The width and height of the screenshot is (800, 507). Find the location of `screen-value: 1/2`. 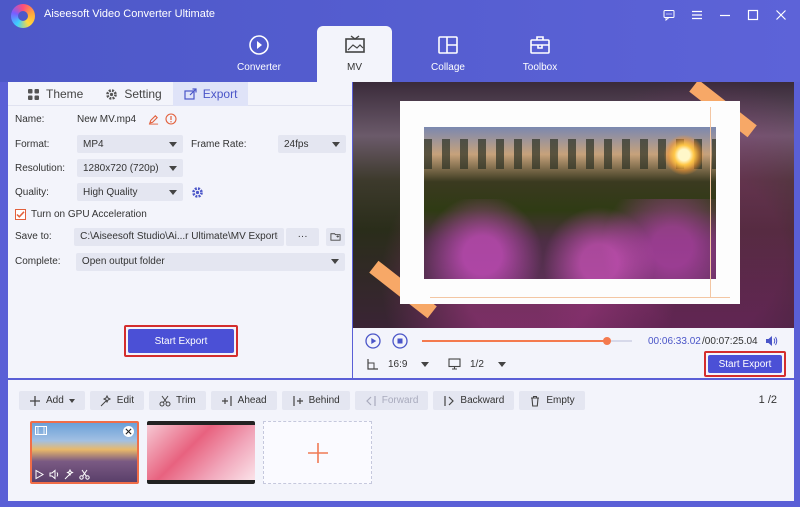

screen-value: 1/2 is located at coordinates (477, 364).